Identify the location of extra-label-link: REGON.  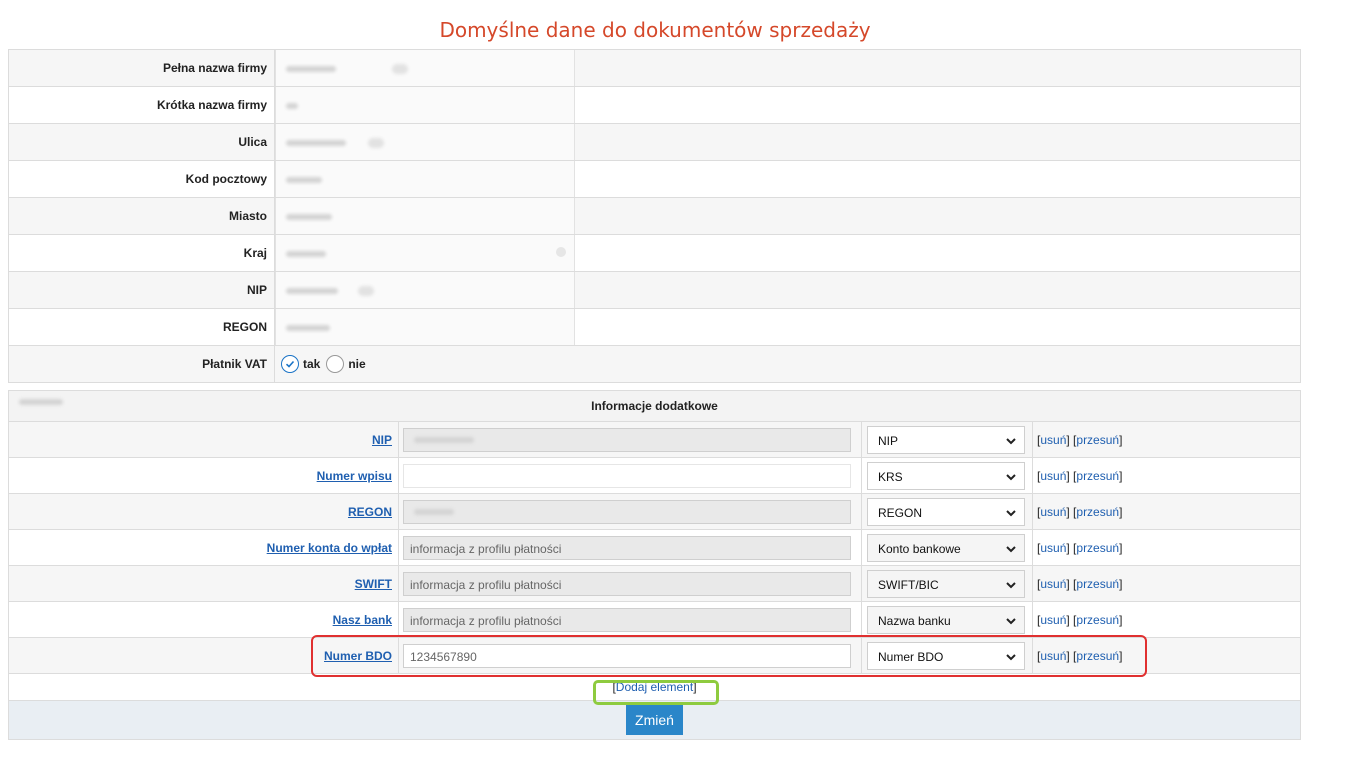
(370, 512).